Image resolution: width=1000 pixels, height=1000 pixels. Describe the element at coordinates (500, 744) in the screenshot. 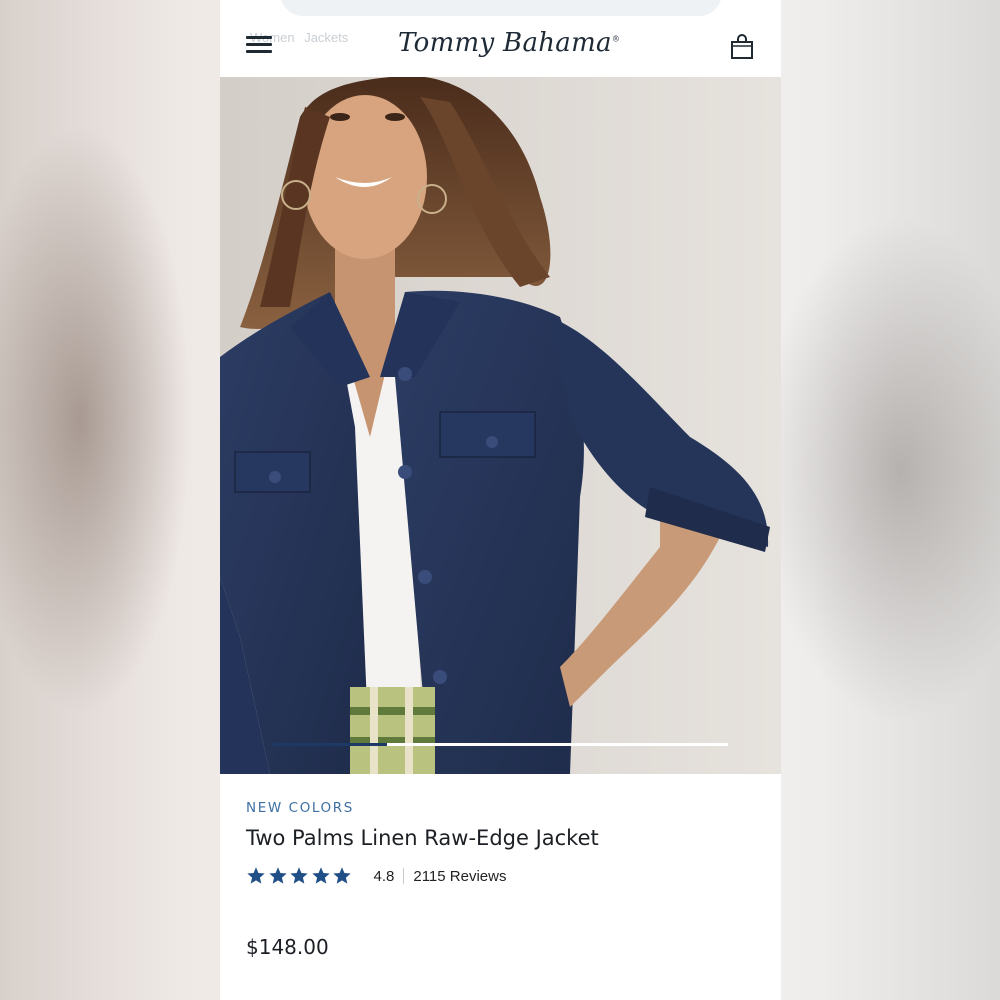

I see `carousel-progress-track` at that location.